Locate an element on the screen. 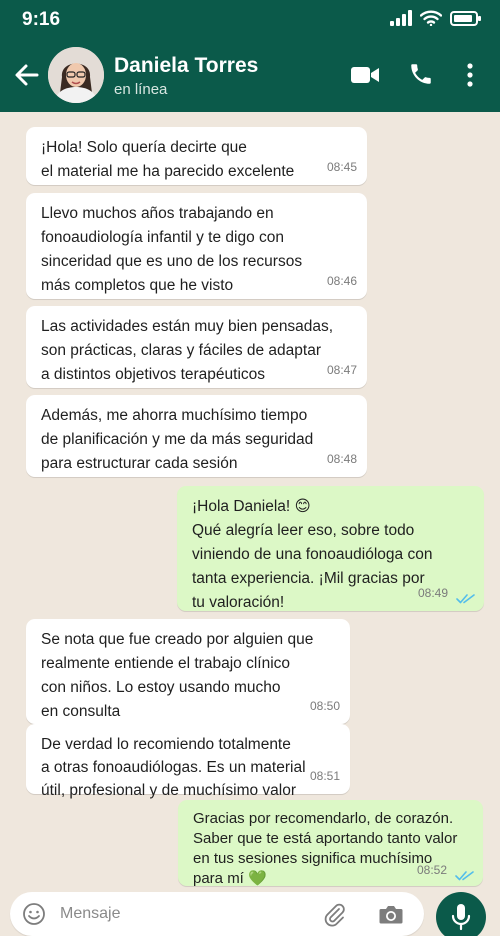 This screenshot has width=500, height=936. message-composer is located at coordinates (217, 914).